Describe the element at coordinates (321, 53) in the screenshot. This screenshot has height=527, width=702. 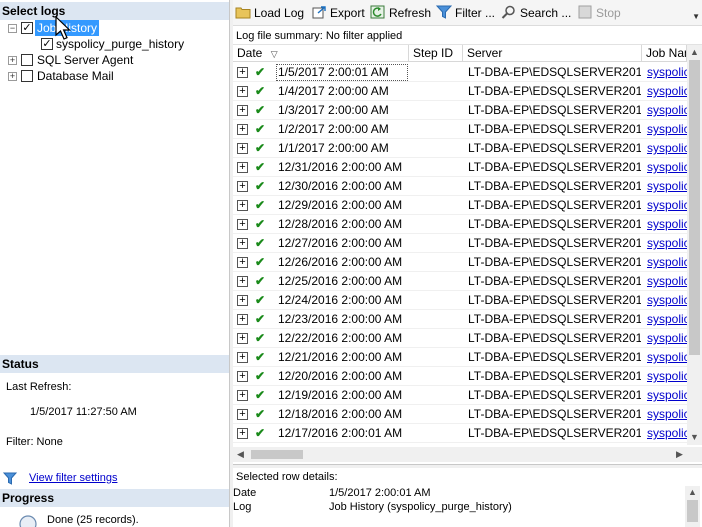
I see `column-header-date: Date ▽` at that location.